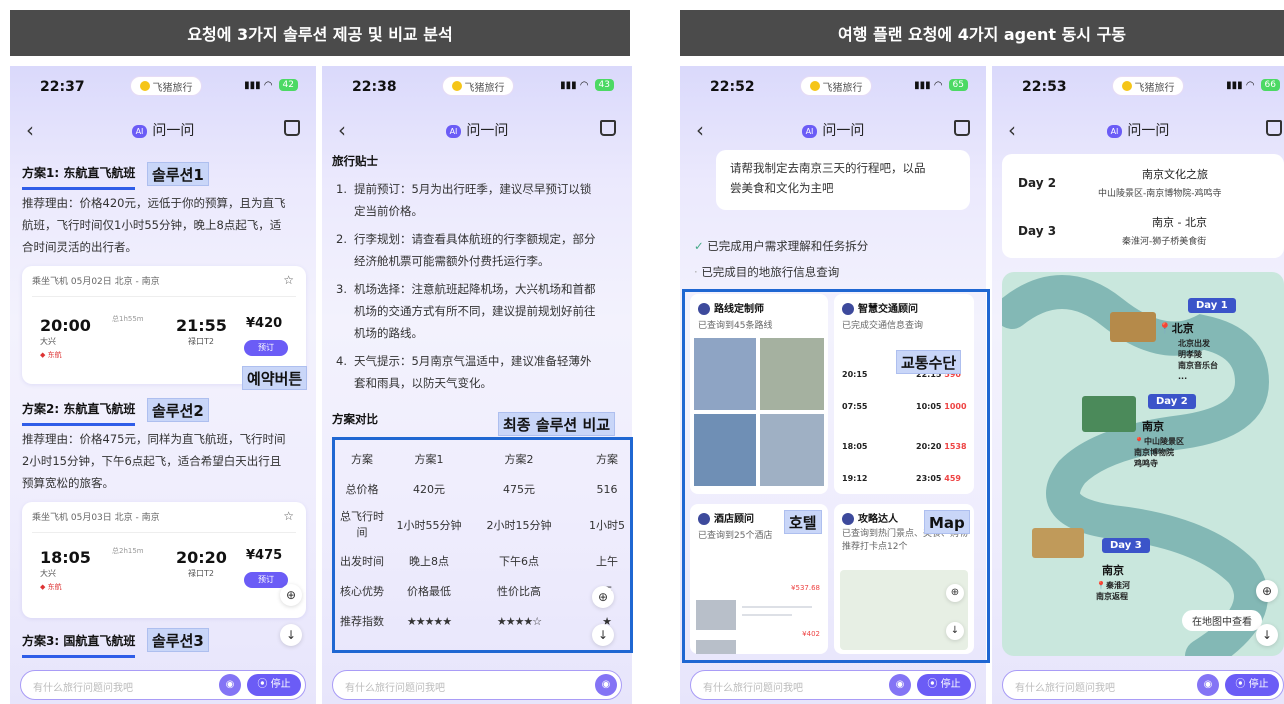 This screenshot has width=1284, height=704. I want to click on send-icon: ◉, so click(606, 685).